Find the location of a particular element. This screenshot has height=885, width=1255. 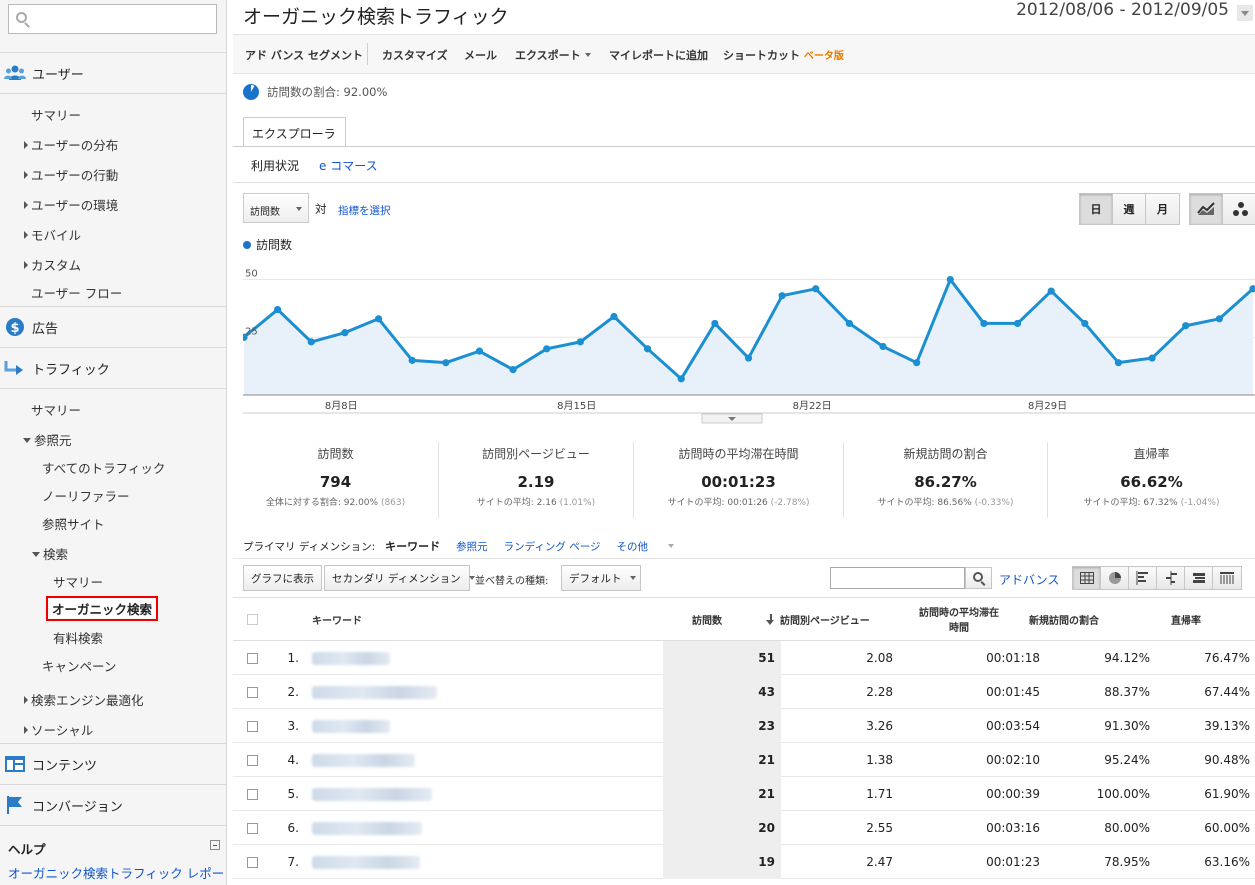

sidebar-item-users-summary: サマリー is located at coordinates (56, 114).